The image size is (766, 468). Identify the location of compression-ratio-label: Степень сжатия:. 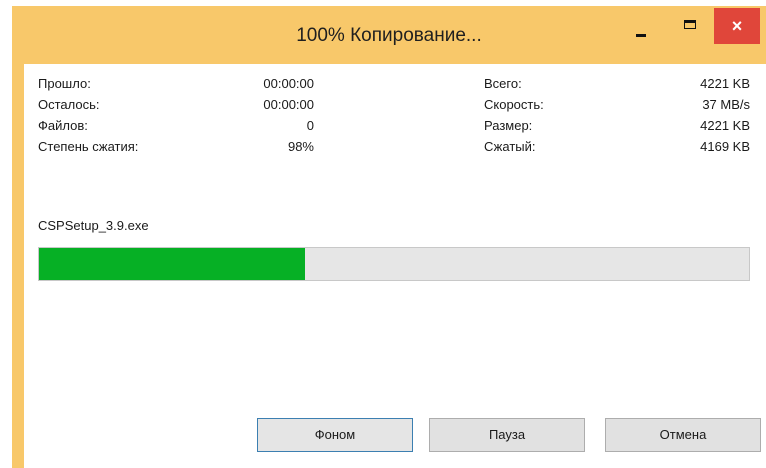
(88, 146).